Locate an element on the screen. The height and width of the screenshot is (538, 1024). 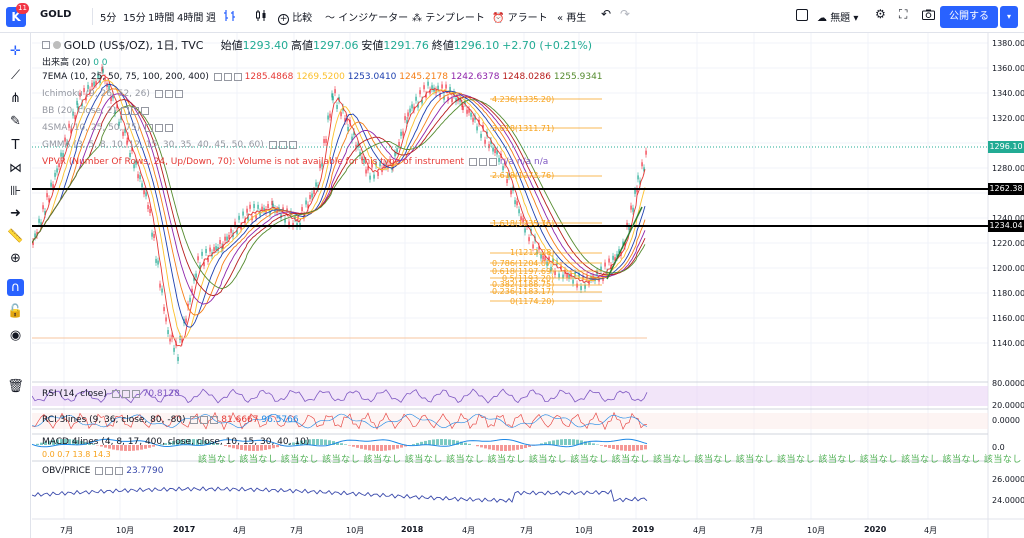
obv-legend: OBV/PRICE 23.7790 is located at coordinates (102, 471).